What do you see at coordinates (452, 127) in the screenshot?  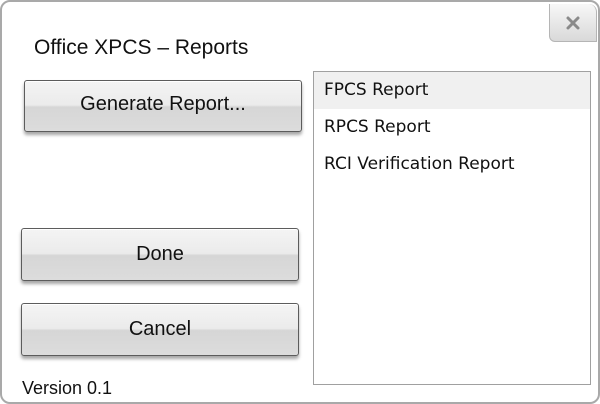 I see `report-item-rpcs: RPCS Report` at bounding box center [452, 127].